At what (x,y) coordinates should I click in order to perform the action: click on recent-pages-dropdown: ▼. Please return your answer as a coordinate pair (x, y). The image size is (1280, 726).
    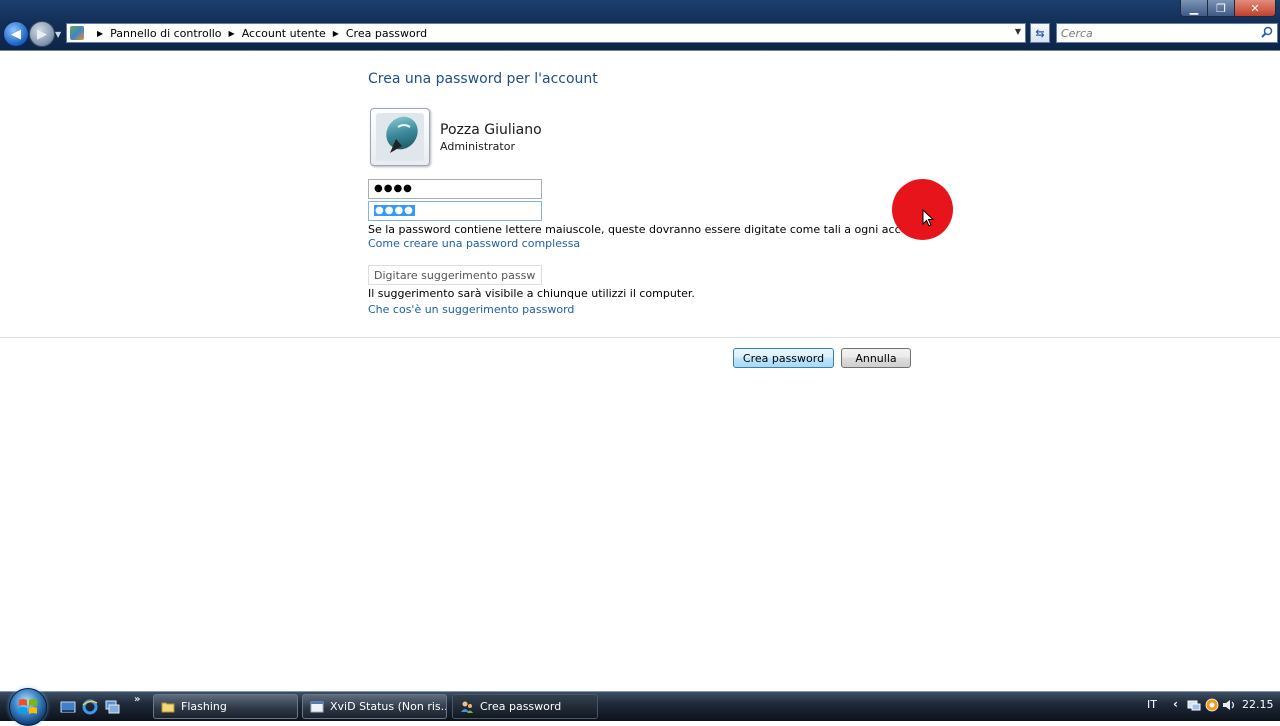
    Looking at the image, I should click on (58, 34).